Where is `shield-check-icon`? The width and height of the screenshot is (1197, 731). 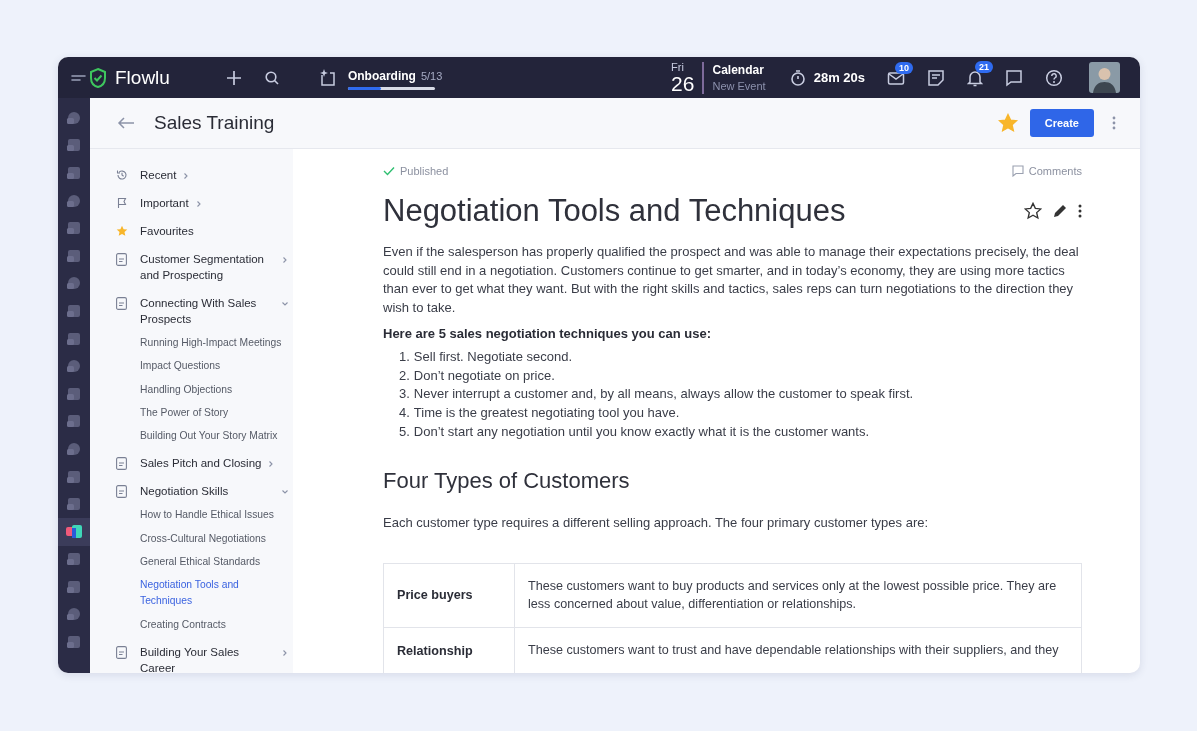
shield-check-icon is located at coordinates (98, 77).